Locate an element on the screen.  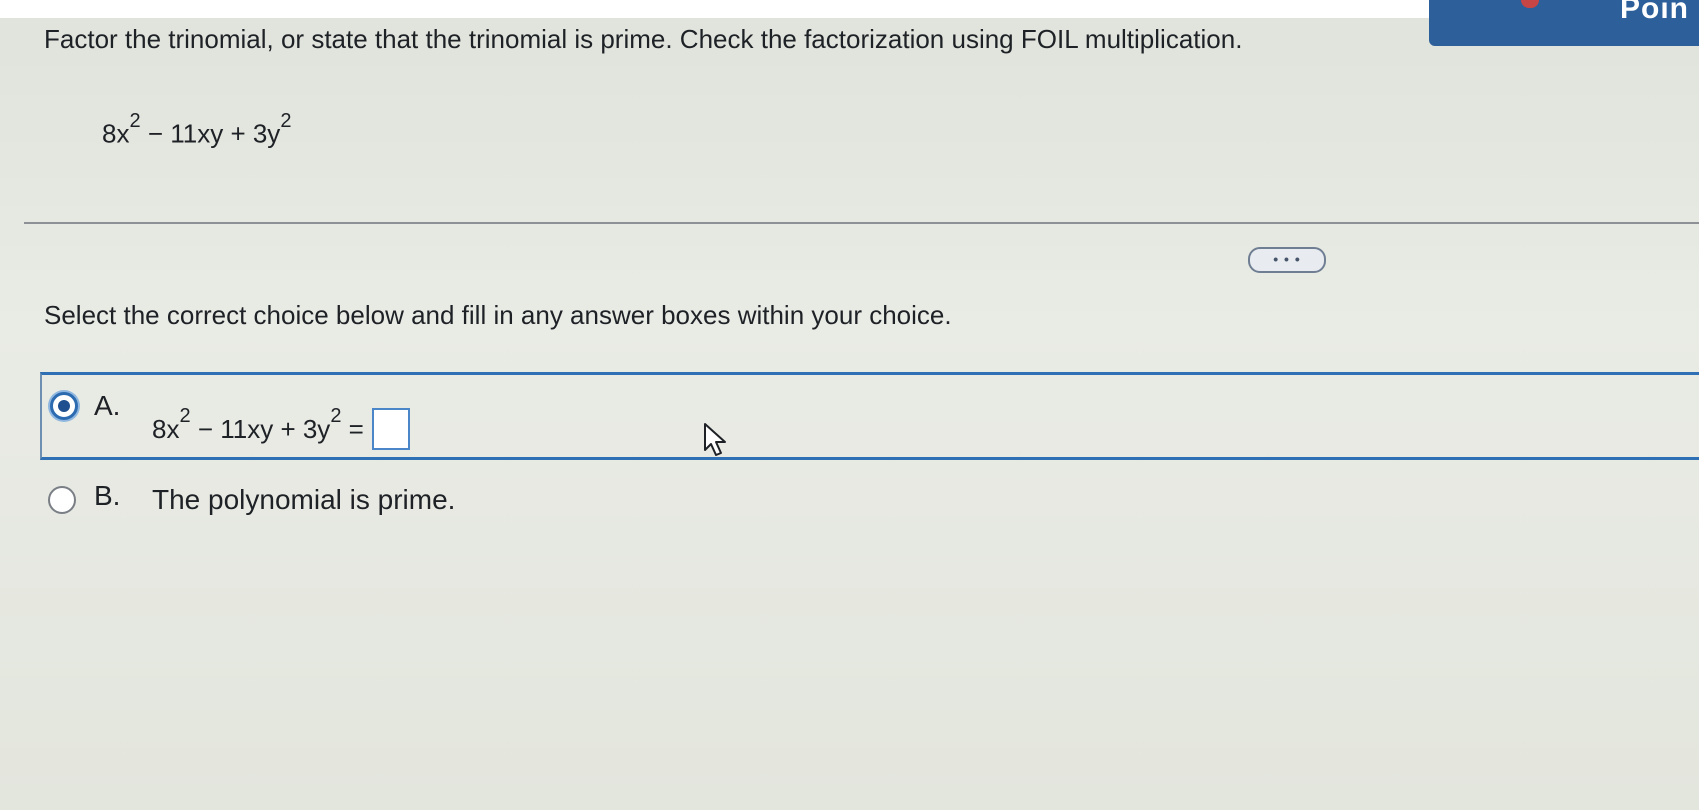
banner-text: Poin is located at coordinates (1654, 12).